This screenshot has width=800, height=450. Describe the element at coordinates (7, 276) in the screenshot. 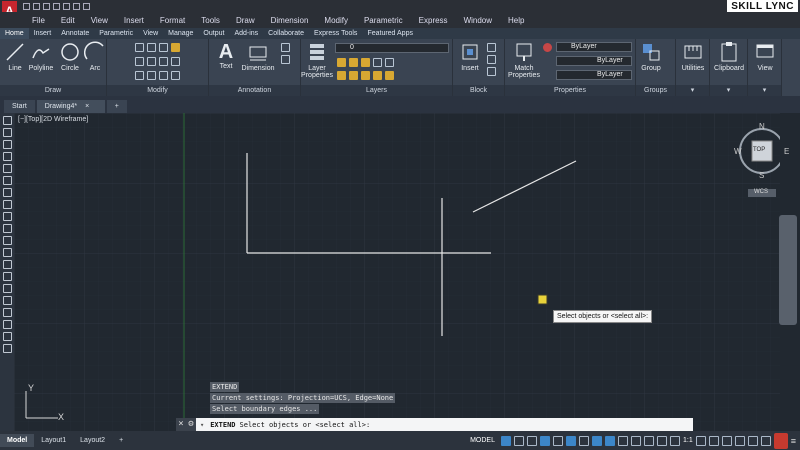

I see `point-icon` at that location.